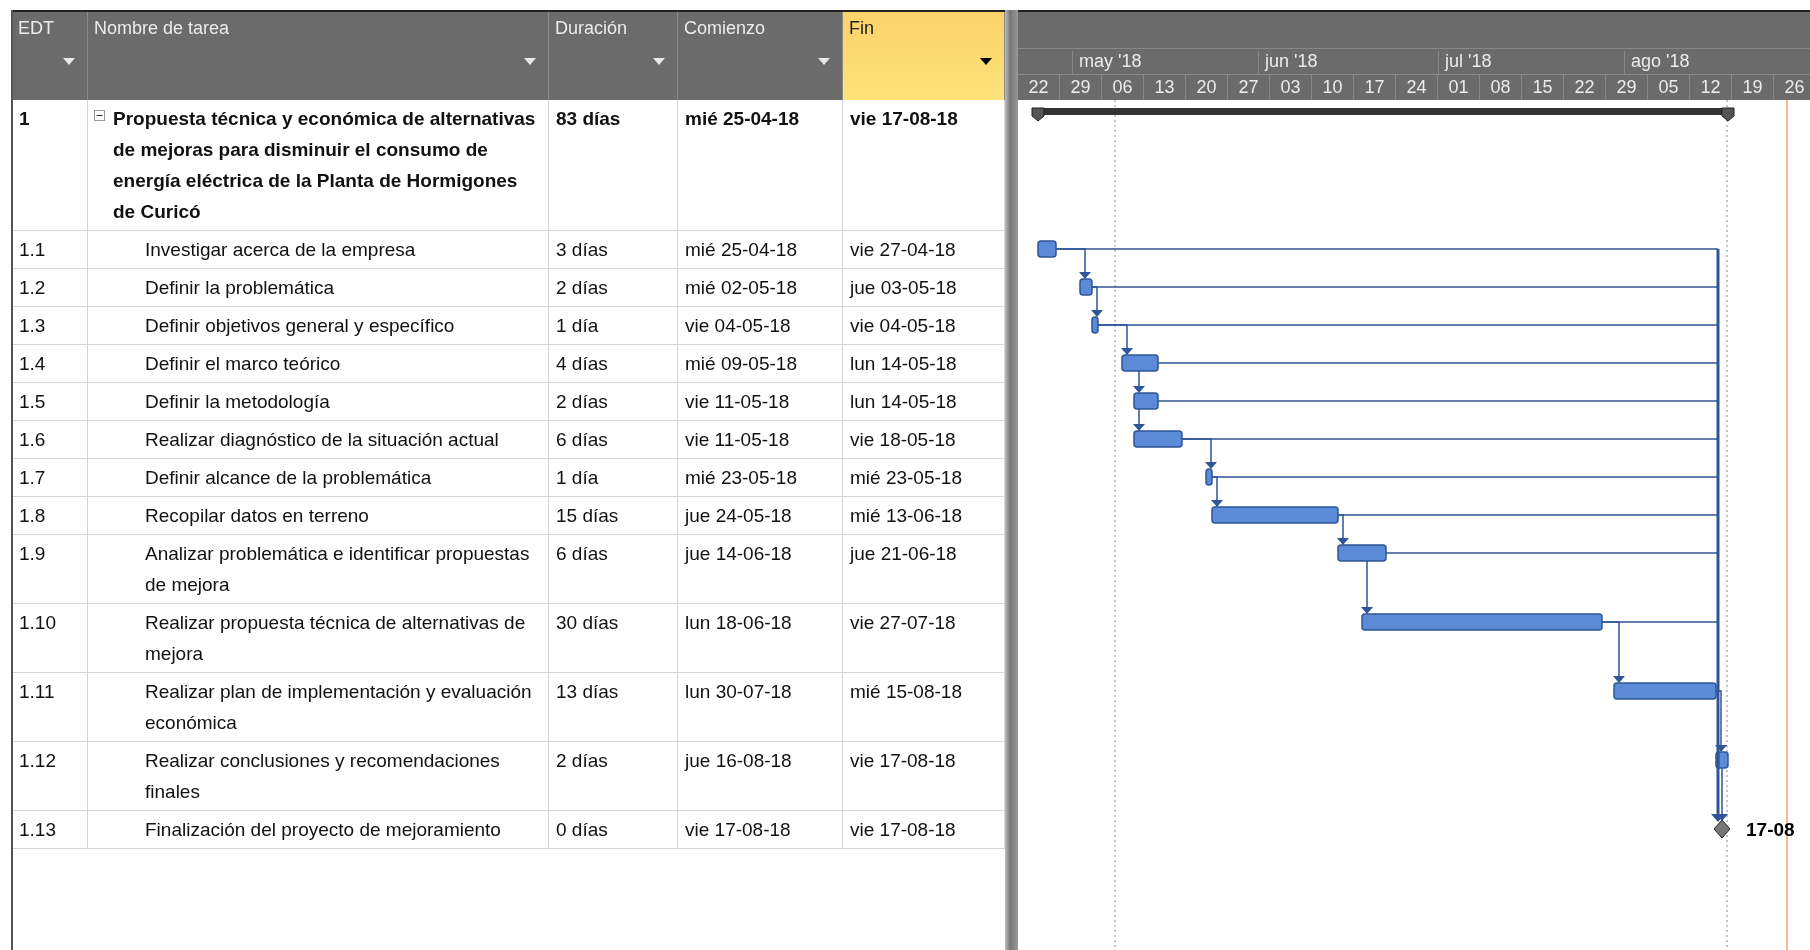 This screenshot has width=1810, height=950. What do you see at coordinates (1417, 87) in the screenshot?
I see `week-label: 24` at bounding box center [1417, 87].